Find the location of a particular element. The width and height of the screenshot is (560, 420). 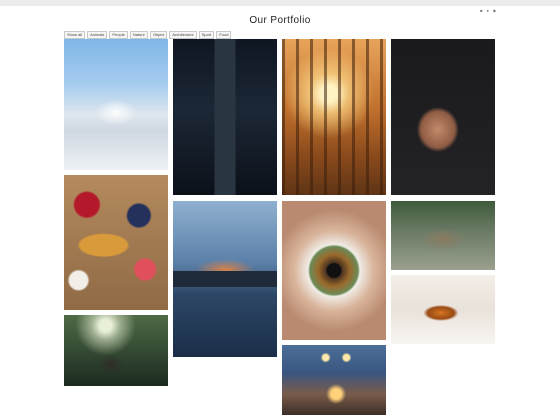

photo-snowboarder is located at coordinates (116, 104).